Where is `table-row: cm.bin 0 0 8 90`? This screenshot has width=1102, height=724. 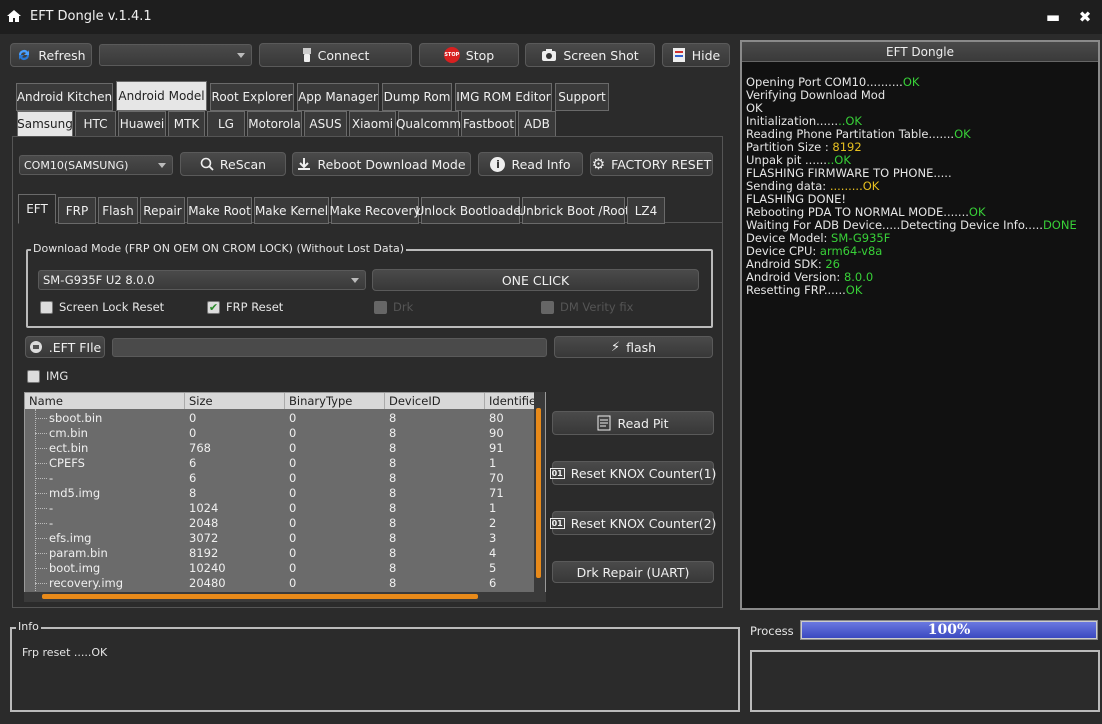 table-row: cm.bin 0 0 8 90 is located at coordinates (281, 433).